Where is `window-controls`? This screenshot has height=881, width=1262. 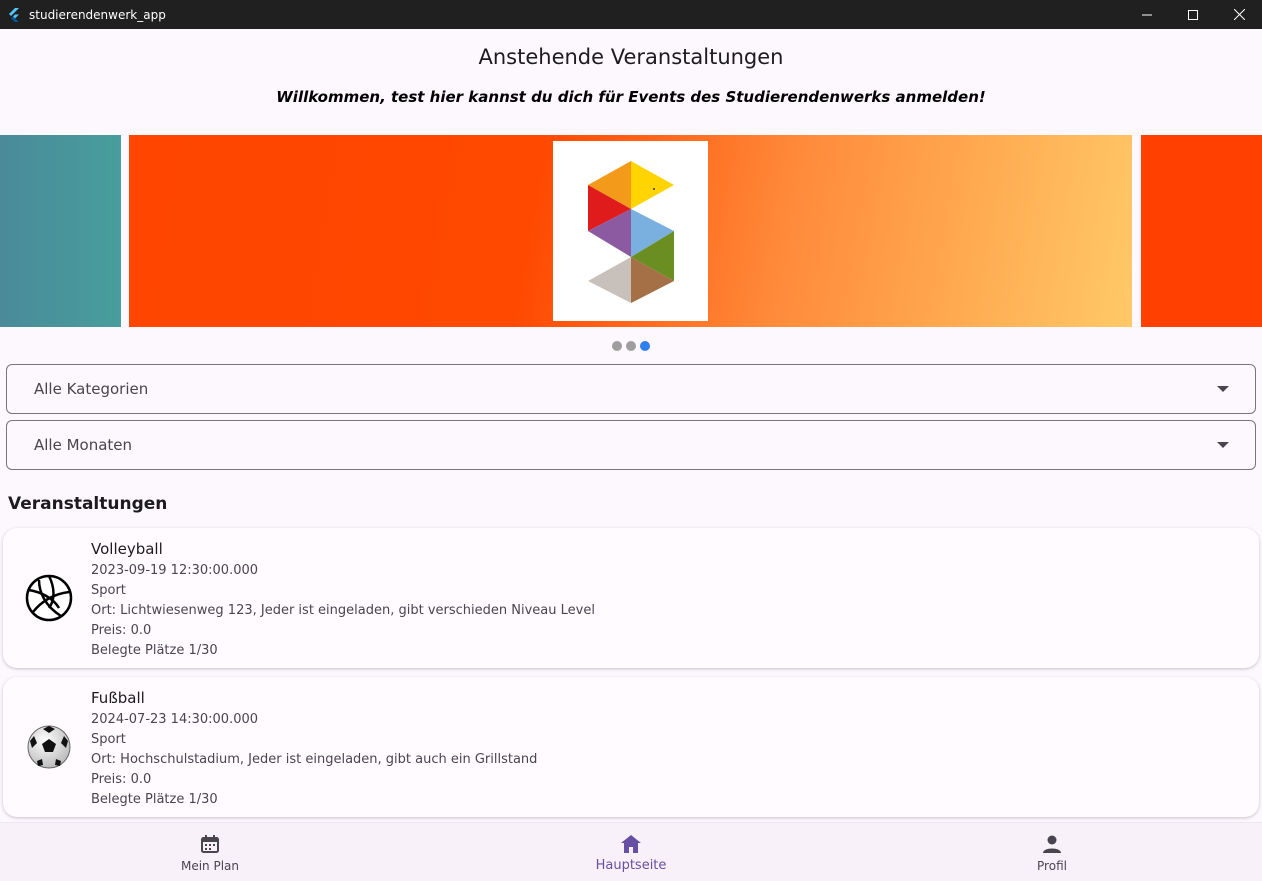
window-controls is located at coordinates (1193, 14).